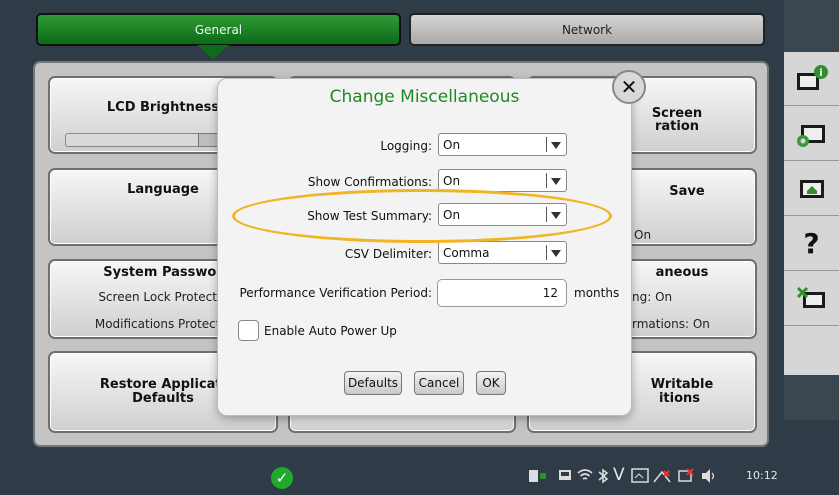 The height and width of the screenshot is (495, 839). What do you see at coordinates (597, 293) in the screenshot?
I see `perf-verification-unit: months` at bounding box center [597, 293].